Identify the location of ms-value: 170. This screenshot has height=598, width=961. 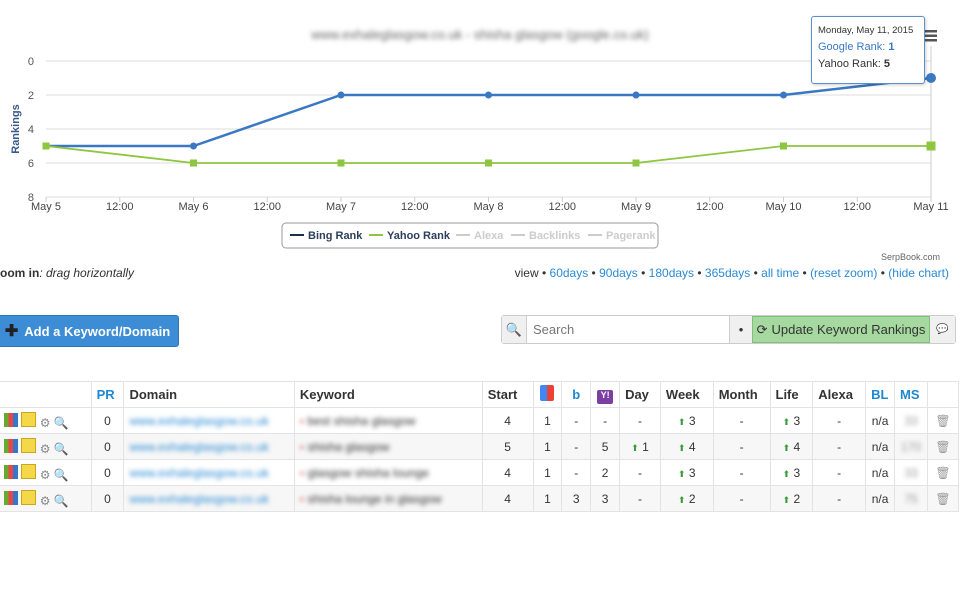
(911, 446).